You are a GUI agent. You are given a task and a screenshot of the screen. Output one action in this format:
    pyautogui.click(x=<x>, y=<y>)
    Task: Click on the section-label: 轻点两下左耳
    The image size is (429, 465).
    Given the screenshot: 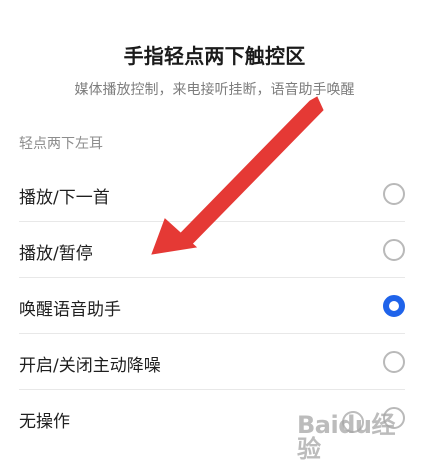 What is the action you would take?
    pyautogui.click(x=61, y=144)
    